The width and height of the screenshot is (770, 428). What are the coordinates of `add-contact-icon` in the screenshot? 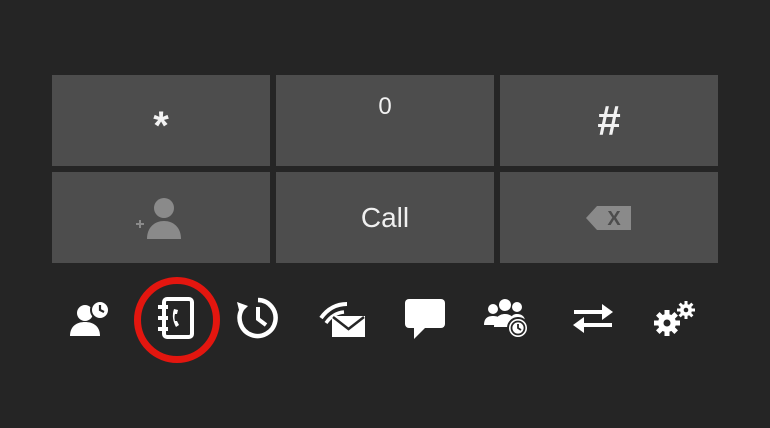 It's located at (161, 218).